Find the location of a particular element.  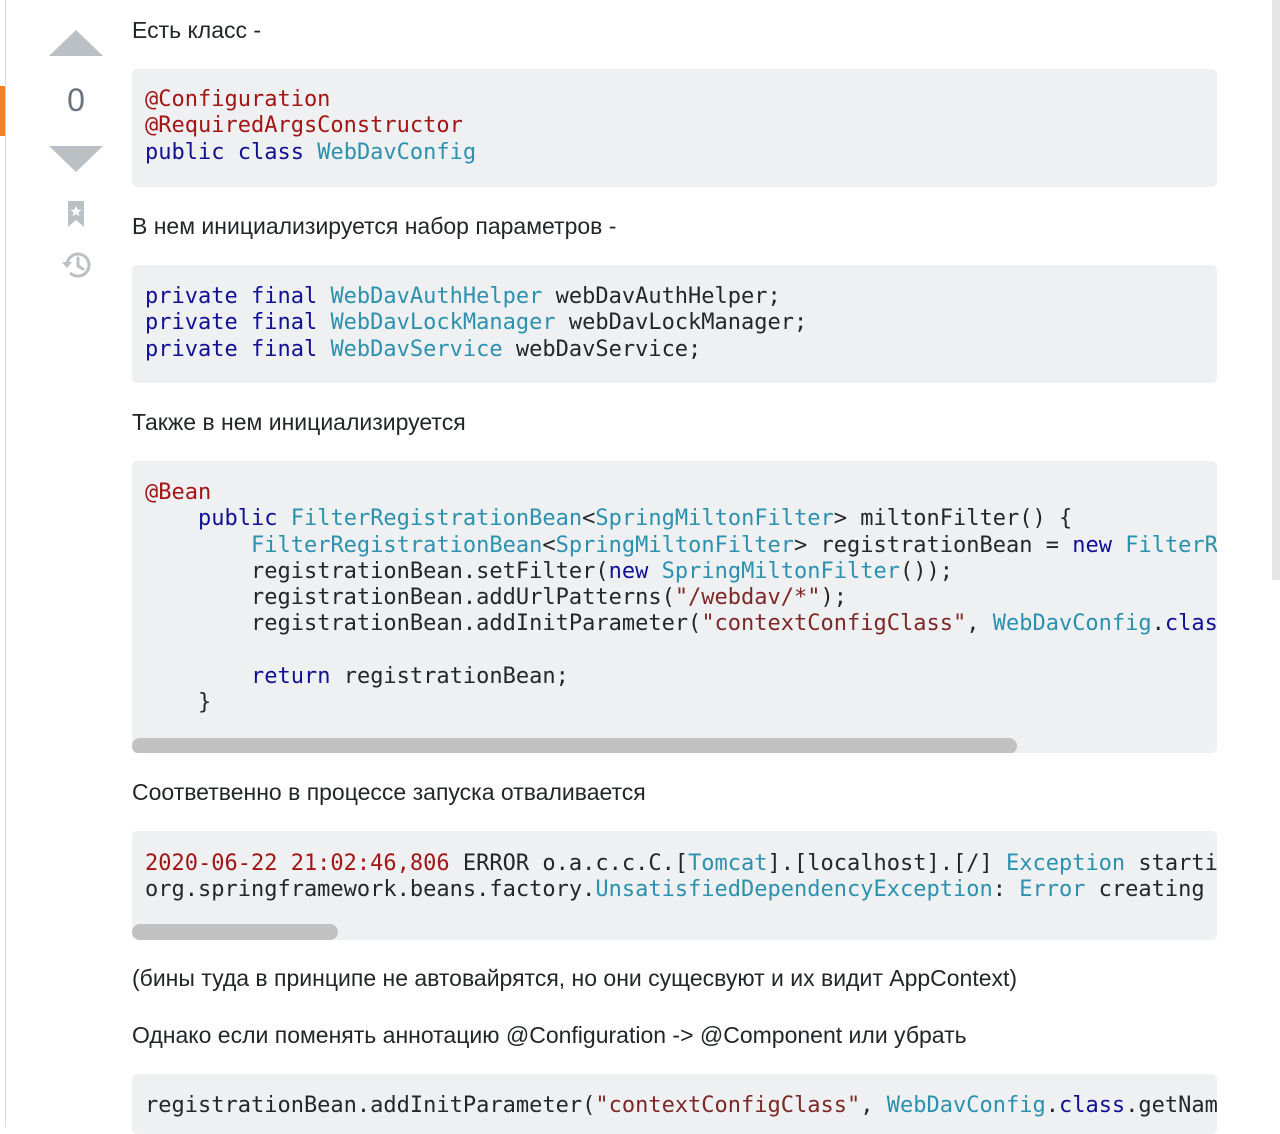

history-icon is located at coordinates (77, 265).